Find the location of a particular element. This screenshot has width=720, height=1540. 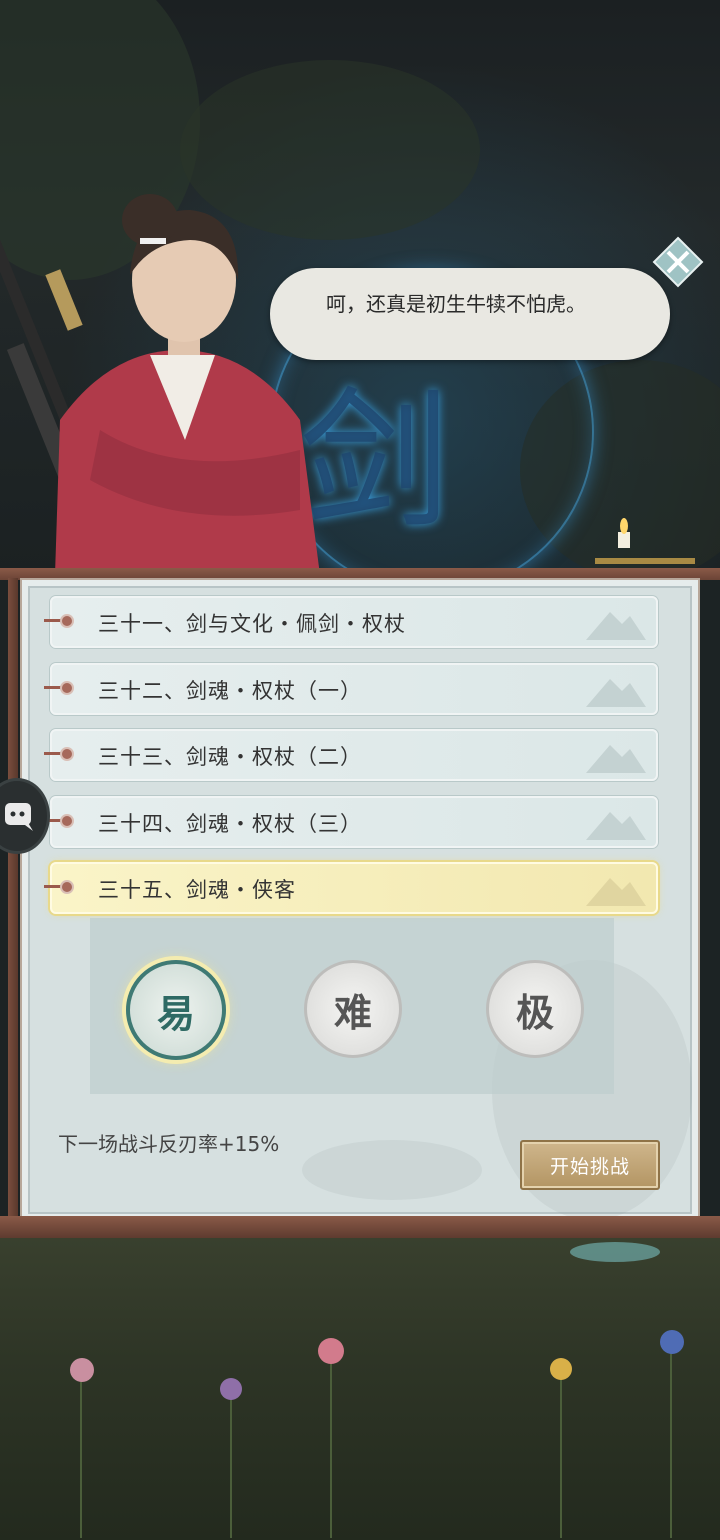

difficulty-extreme-button: 极 is located at coordinates (535, 1009).